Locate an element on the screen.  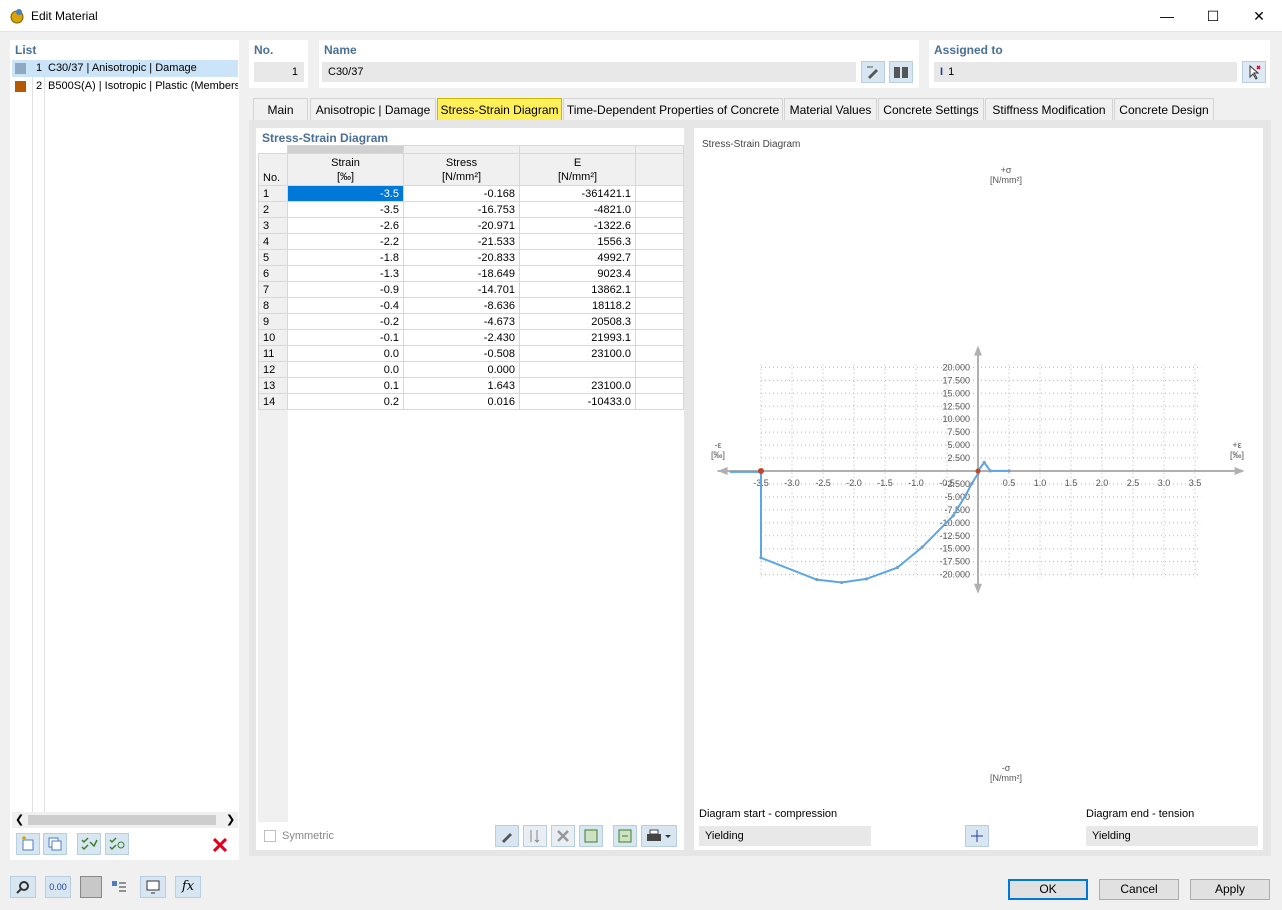
table-row: 10-0.1-2.43021993.1 is located at coordinates (471, 338).